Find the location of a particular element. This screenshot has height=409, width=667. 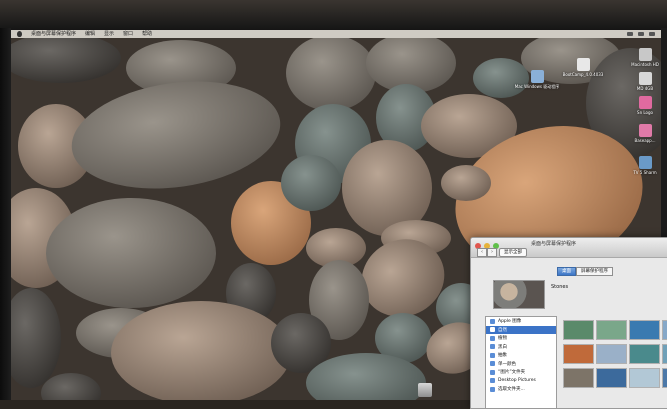

disk-image-icon is located at coordinates (537, 76).